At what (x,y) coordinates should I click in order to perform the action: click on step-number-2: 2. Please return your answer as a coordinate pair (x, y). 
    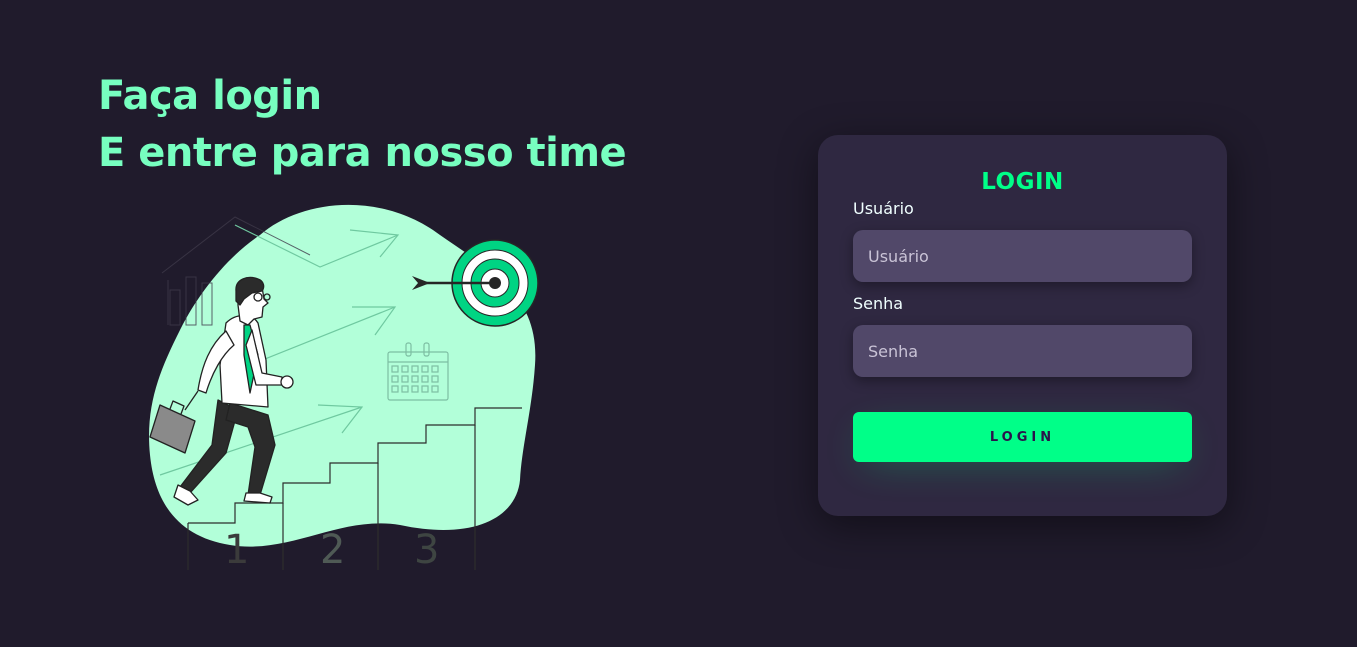
    Looking at the image, I should click on (332, 550).